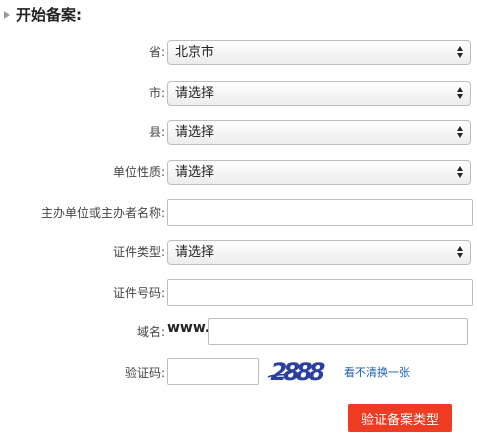  Describe the element at coordinates (138, 293) in the screenshot. I see `id-number-label: 证件号码:` at that location.